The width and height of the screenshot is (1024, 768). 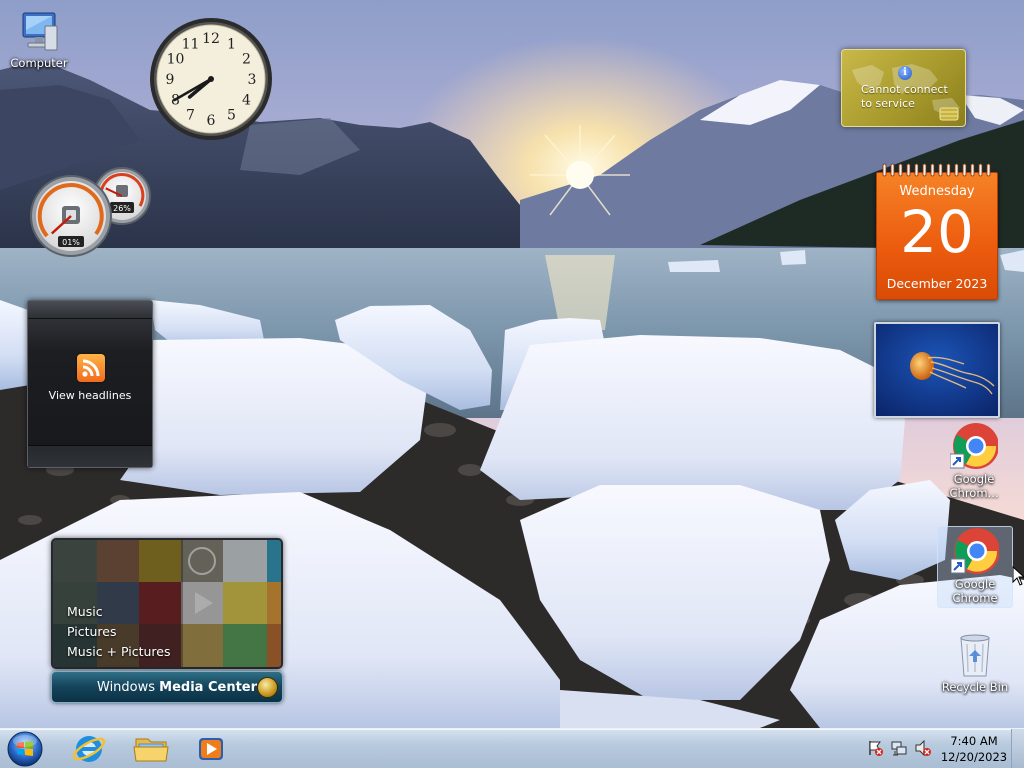 What do you see at coordinates (875, 748) in the screenshot?
I see `action-center-icon` at bounding box center [875, 748].